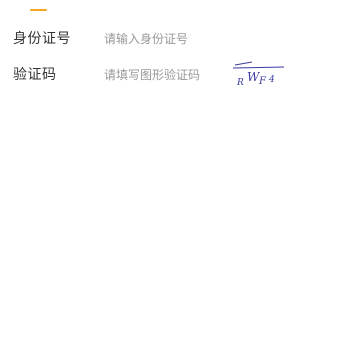 This screenshot has height=360, width=360. I want to click on captcha-input, so click(164, 75).